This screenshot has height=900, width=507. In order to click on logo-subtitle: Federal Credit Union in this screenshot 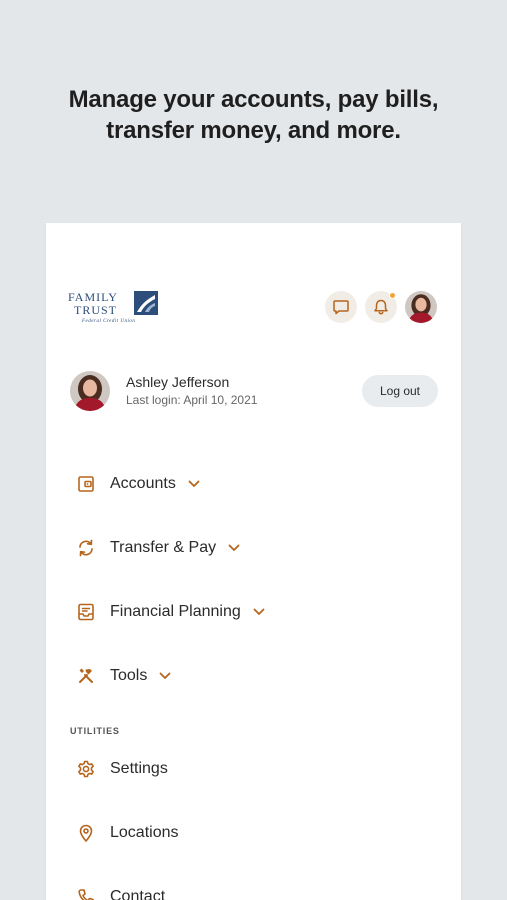, I will do `click(109, 321)`.